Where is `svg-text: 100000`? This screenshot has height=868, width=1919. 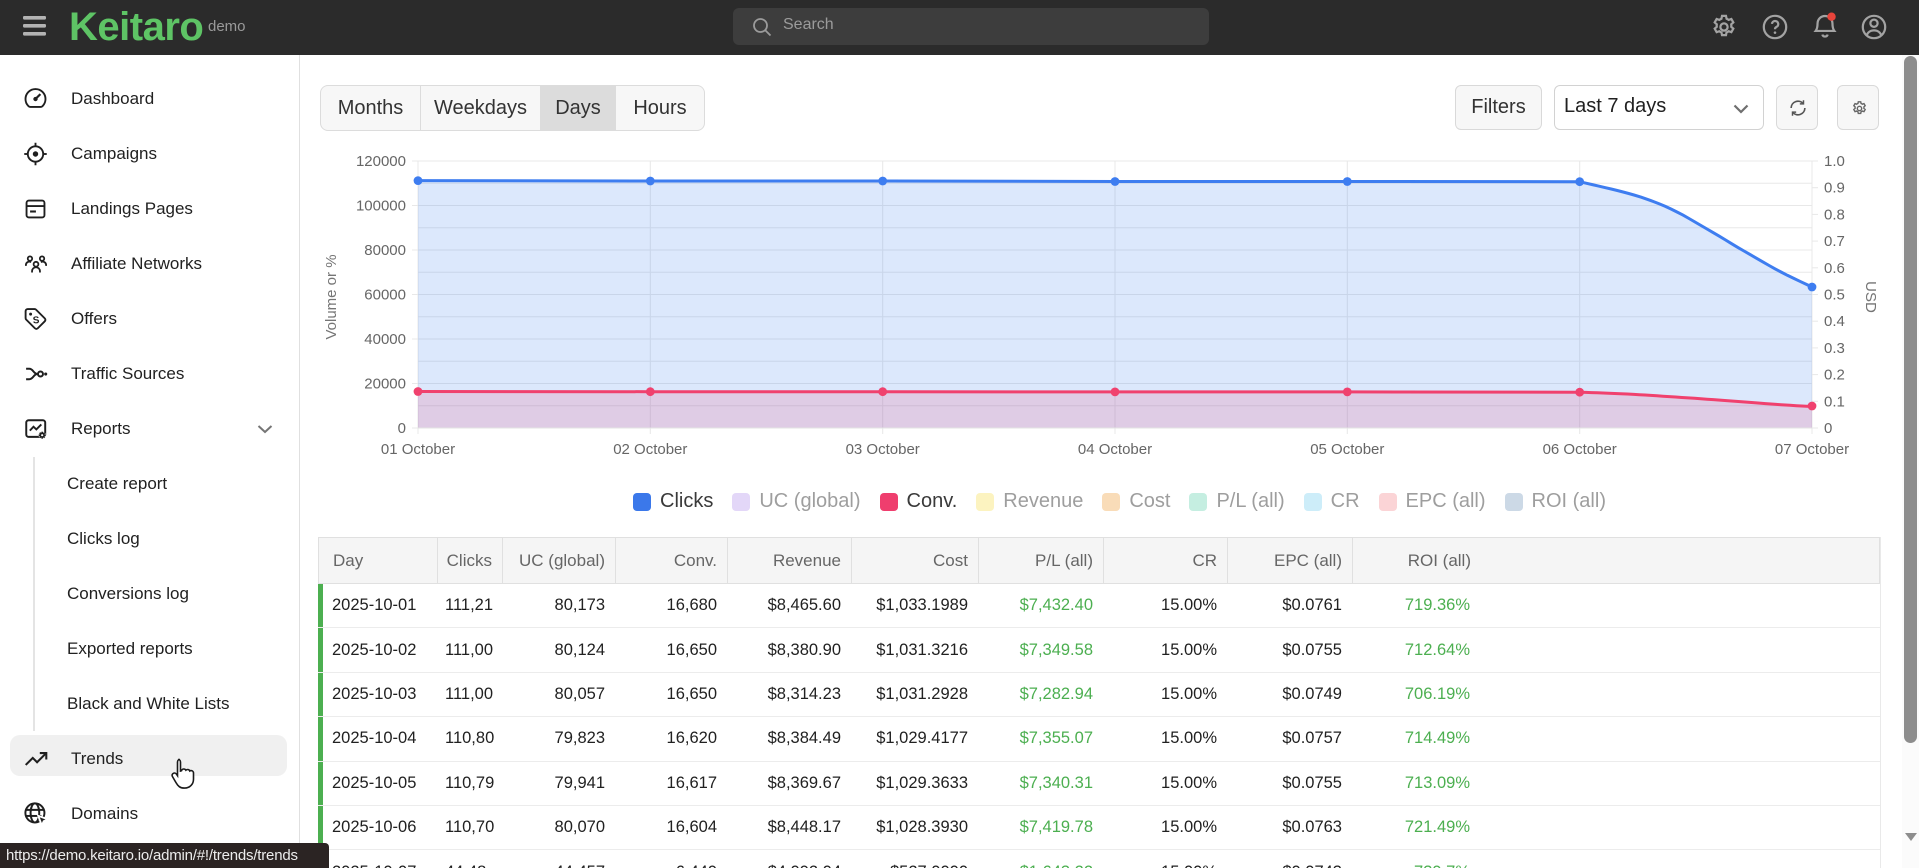 svg-text: 100000 is located at coordinates (381, 206).